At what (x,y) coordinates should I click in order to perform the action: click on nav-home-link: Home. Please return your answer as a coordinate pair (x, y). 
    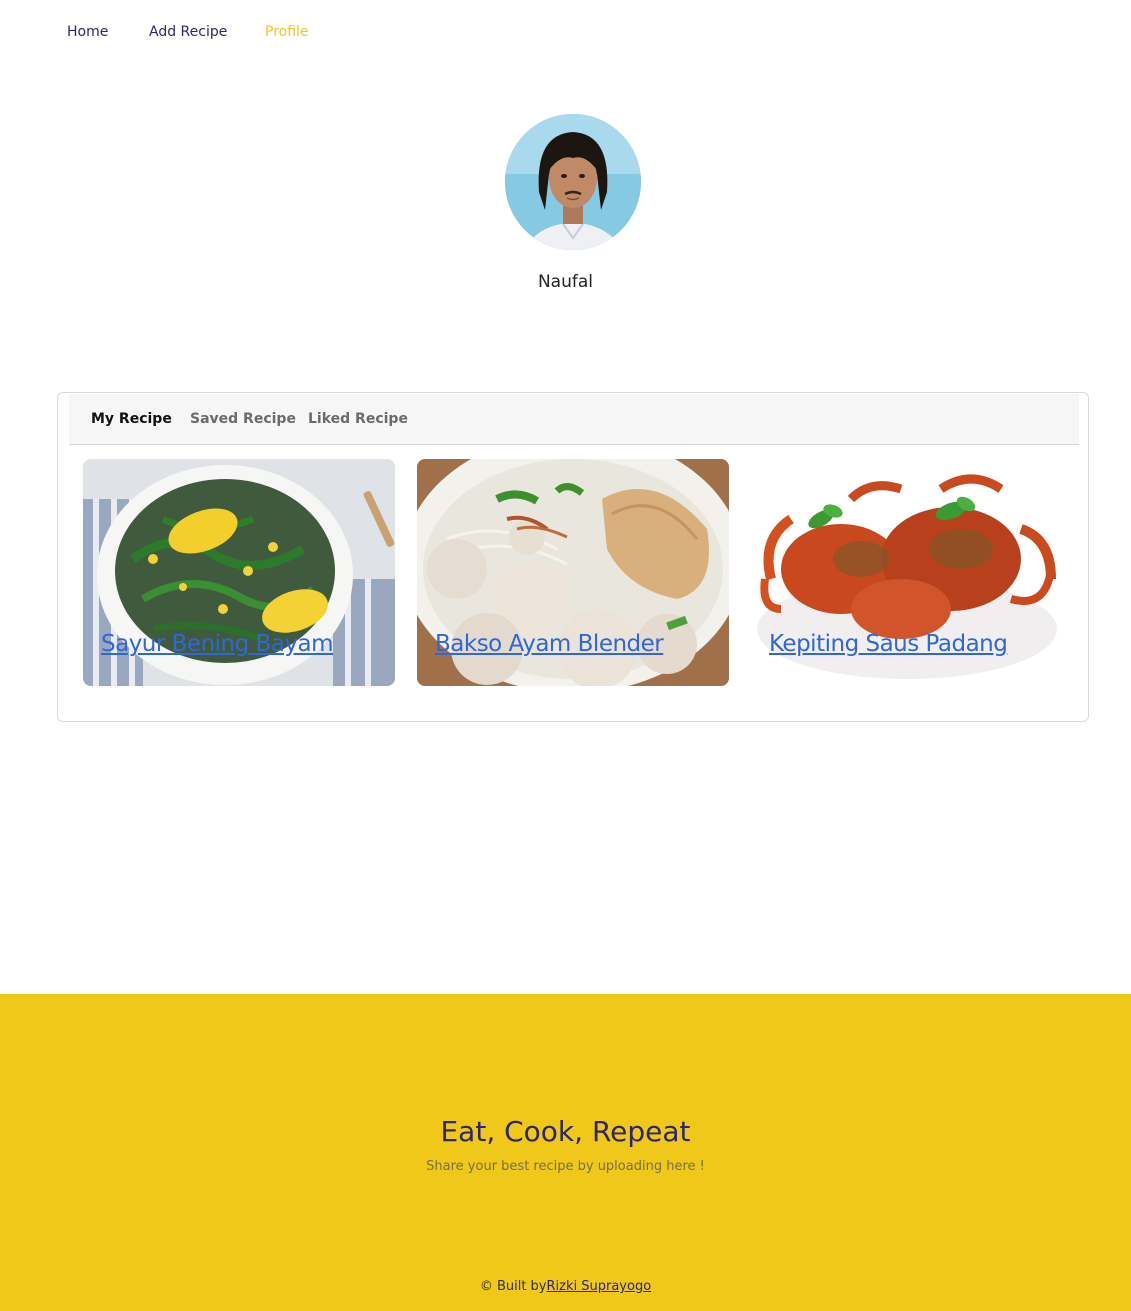
    Looking at the image, I should click on (87, 32).